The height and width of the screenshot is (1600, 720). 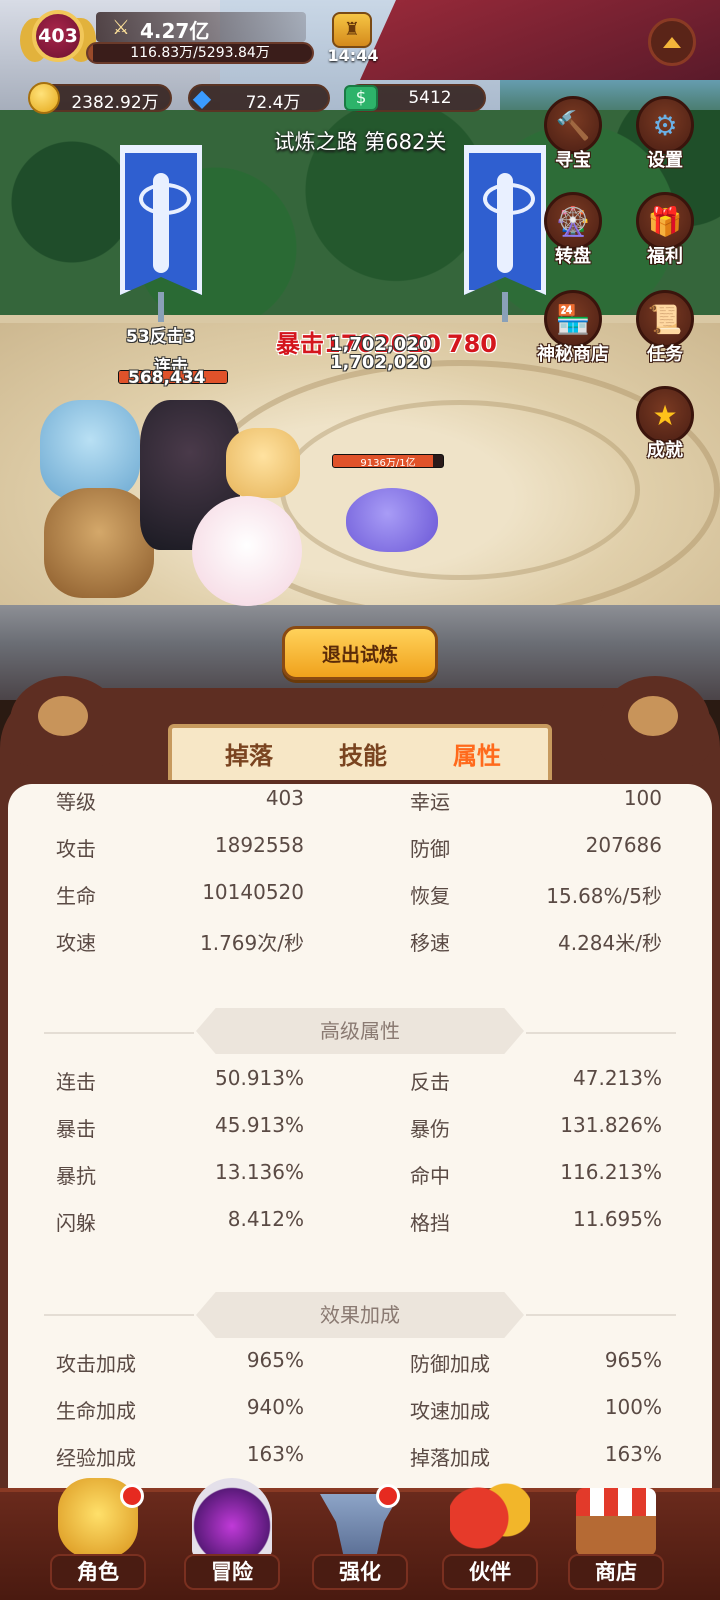 What do you see at coordinates (617, 1078) in the screenshot?
I see `stat-value: 47.213%` at bounding box center [617, 1078].